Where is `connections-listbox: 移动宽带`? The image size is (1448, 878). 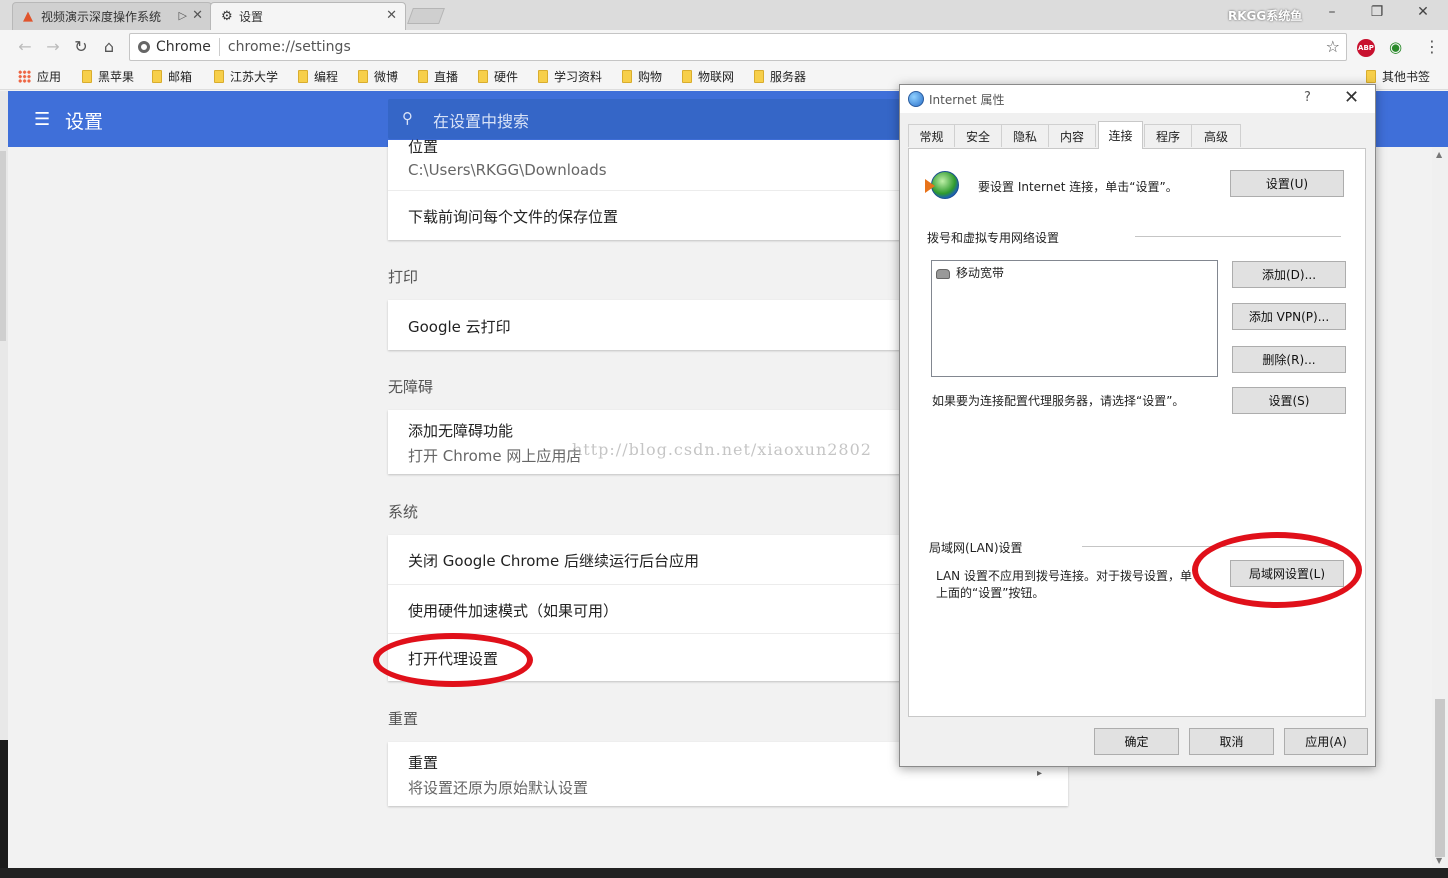 connections-listbox: 移动宽带 is located at coordinates (1074, 318).